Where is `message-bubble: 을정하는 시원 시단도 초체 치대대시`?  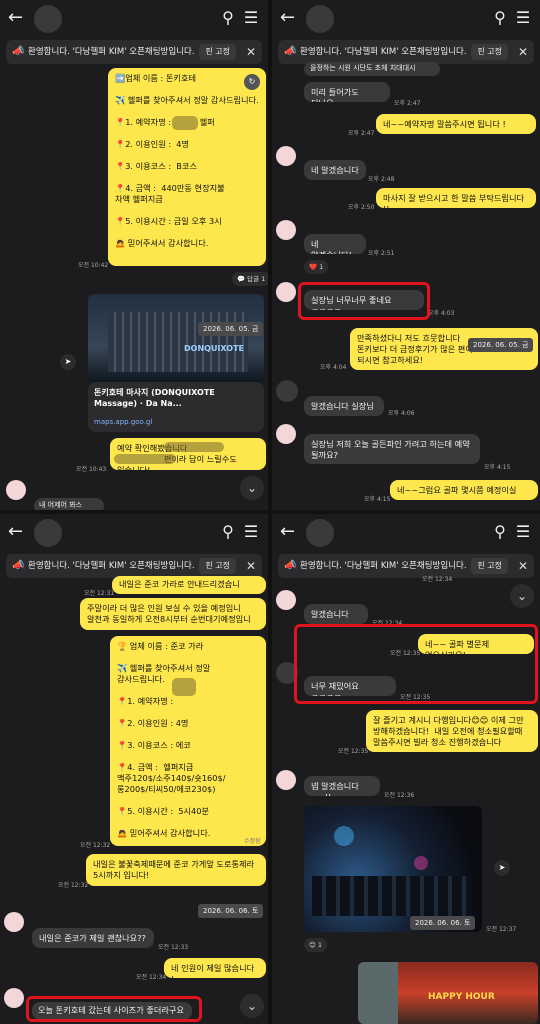
message-bubble: 을정하는 시원 시단도 초체 치대대시 is located at coordinates (372, 69).